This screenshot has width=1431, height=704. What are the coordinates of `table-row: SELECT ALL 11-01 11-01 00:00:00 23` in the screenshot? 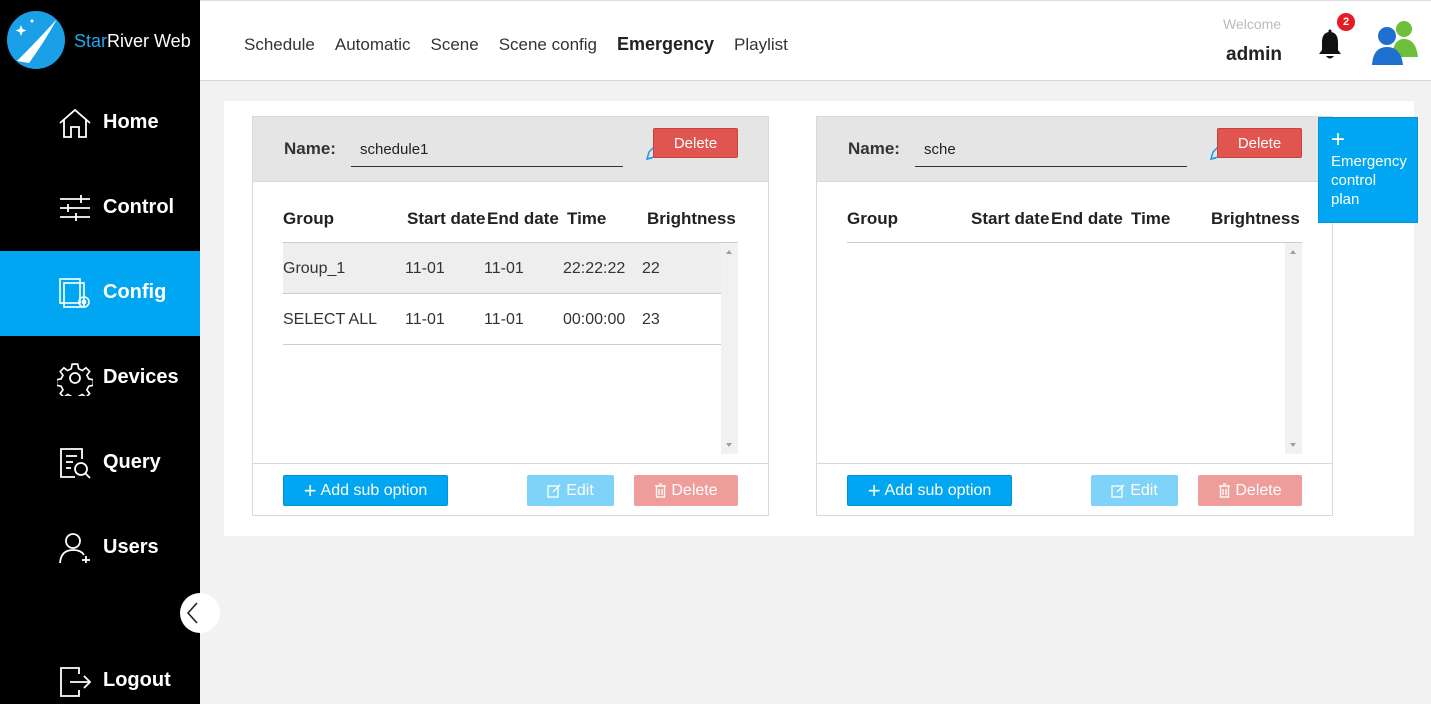 It's located at (502, 319).